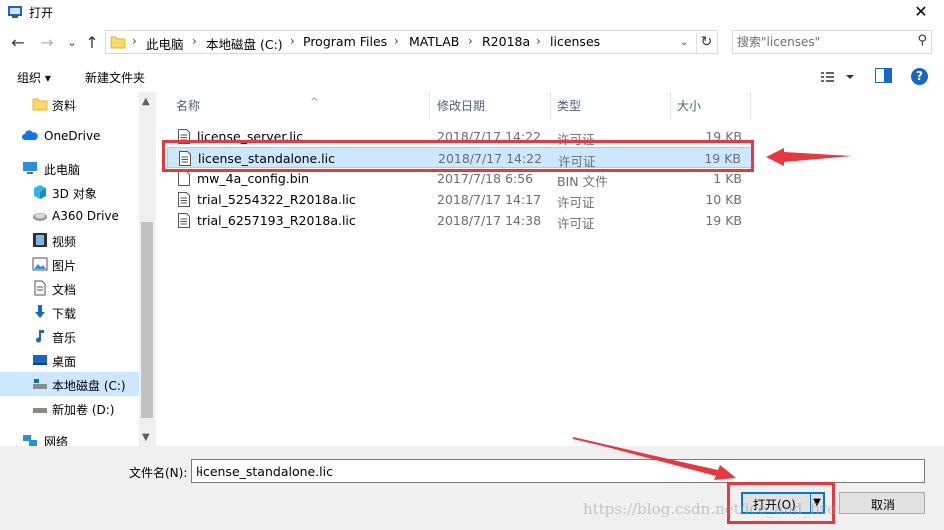 This screenshot has width=944, height=530. Describe the element at coordinates (64, 106) in the screenshot. I see `sidebar-item-label: 资料` at that location.